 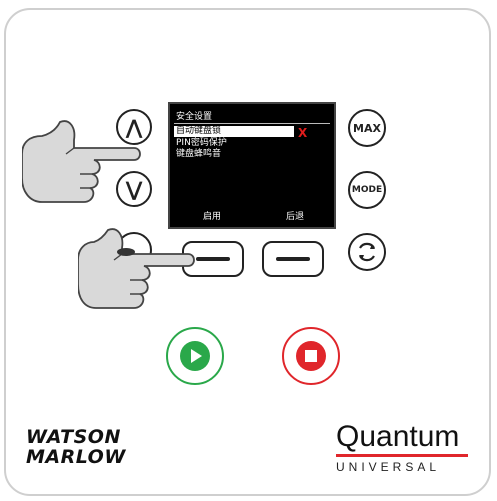 What do you see at coordinates (198, 154) in the screenshot?
I see `menu-item-keypad-beep: 键盘蜂鸣音` at bounding box center [198, 154].